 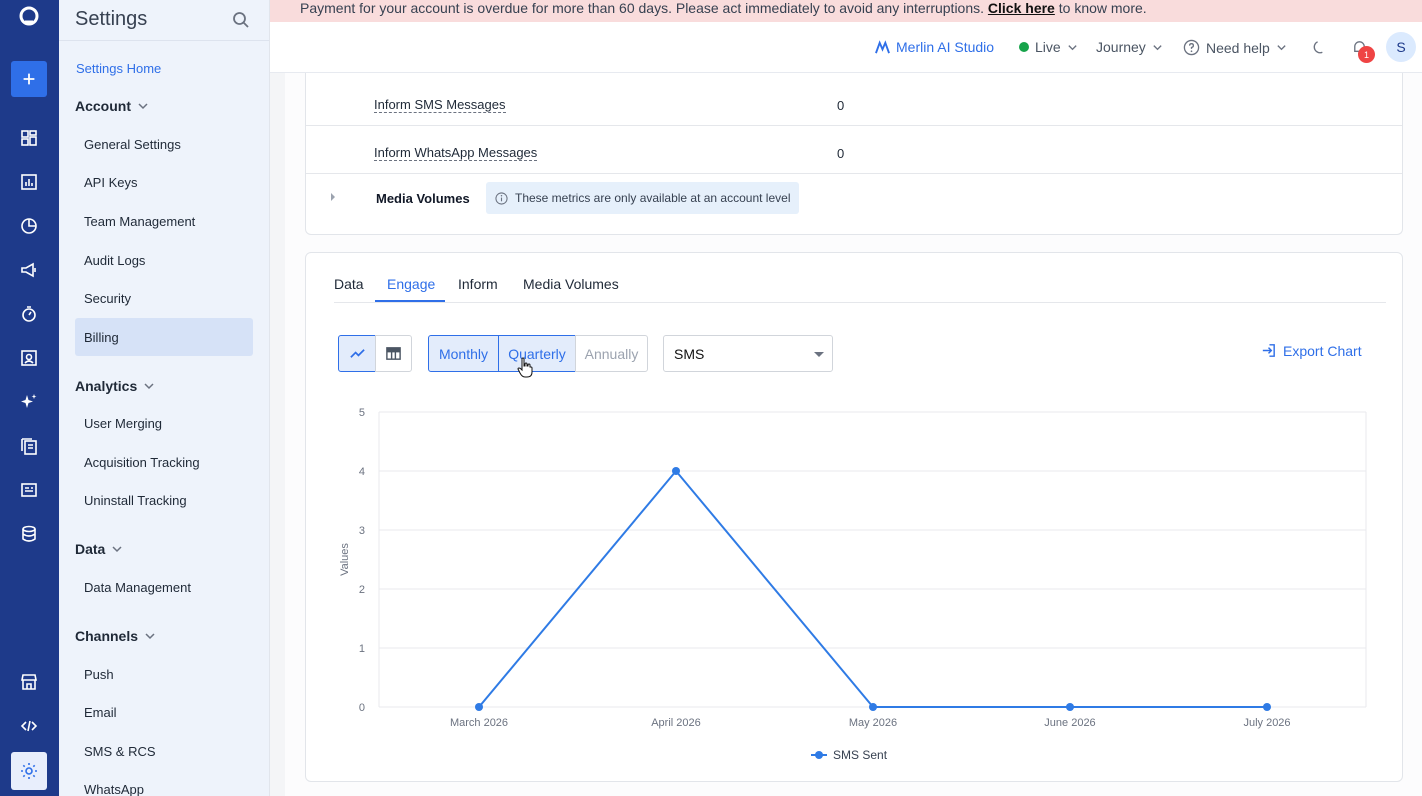 I want to click on y-tick-label: 0, so click(x=362, y=708).